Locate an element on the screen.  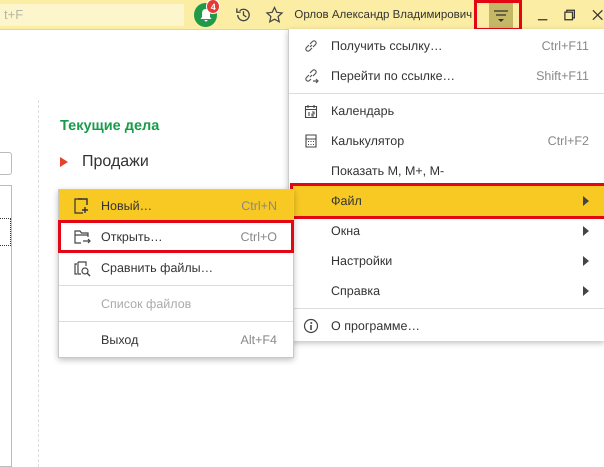
menu-item: Получить ссылку… Ctrl+F11 is located at coordinates (446, 46).